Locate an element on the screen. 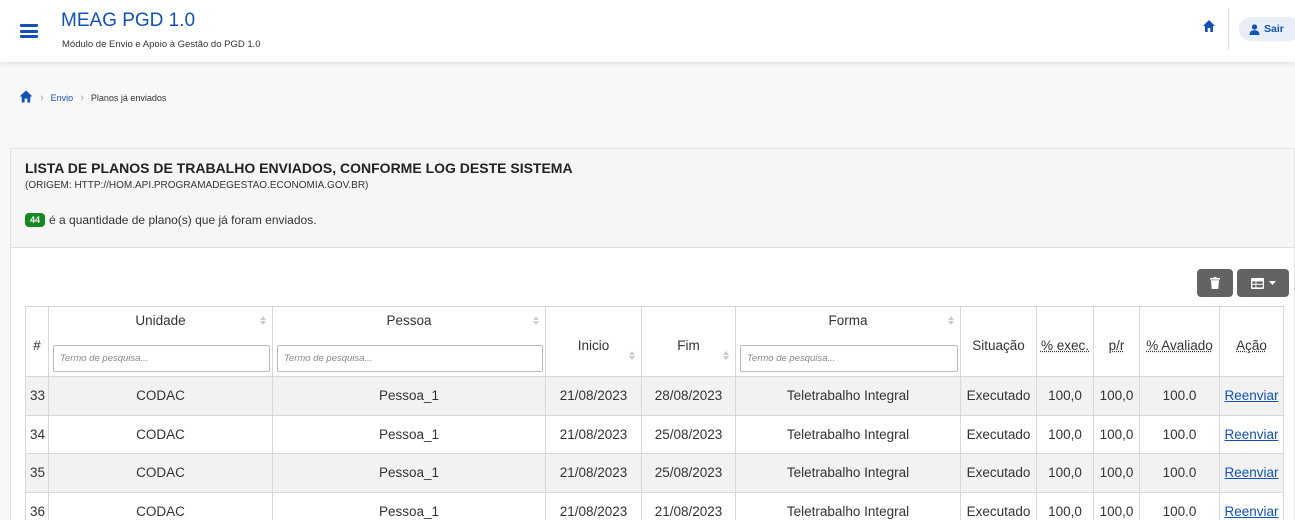 This screenshot has width=1295, height=520. cell-num: 35 is located at coordinates (37, 473).